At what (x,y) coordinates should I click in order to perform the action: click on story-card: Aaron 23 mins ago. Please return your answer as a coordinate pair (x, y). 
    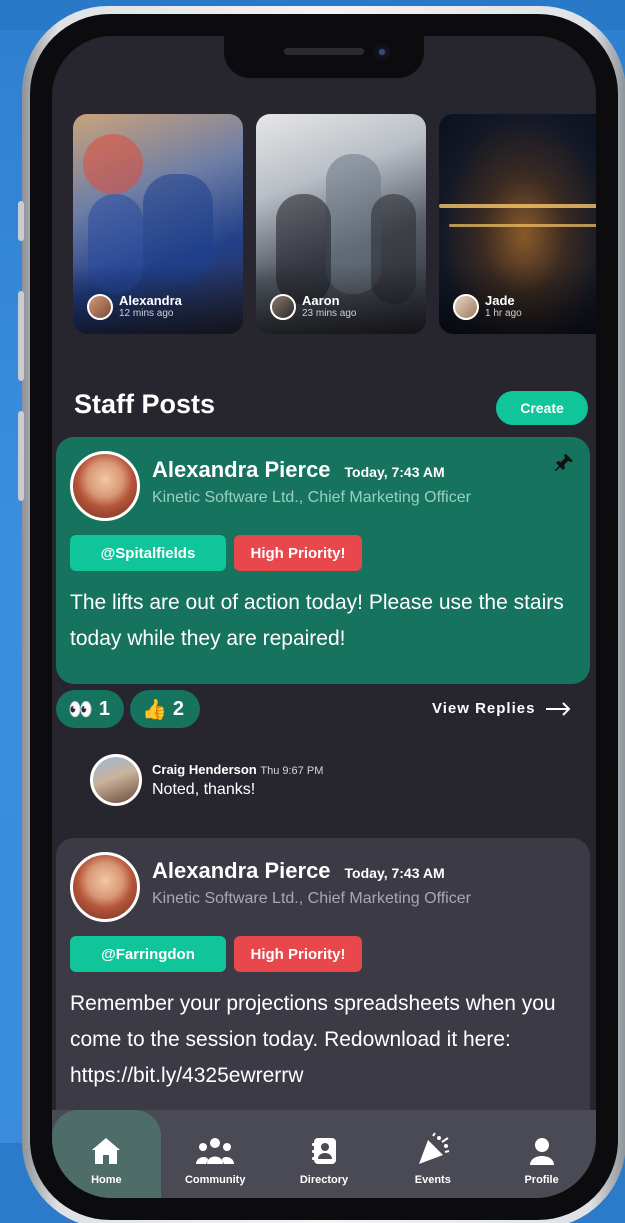
    Looking at the image, I should click on (341, 224).